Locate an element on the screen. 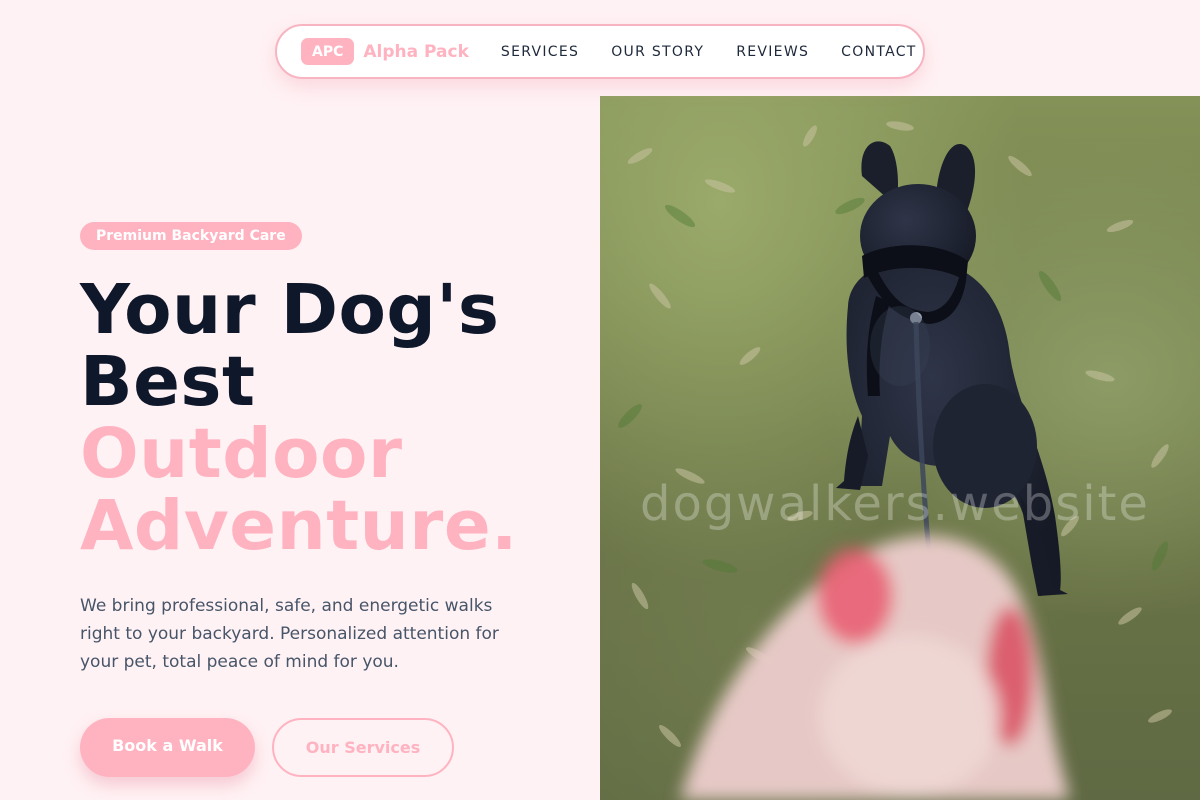  blurred-hand is located at coordinates (875, 668).